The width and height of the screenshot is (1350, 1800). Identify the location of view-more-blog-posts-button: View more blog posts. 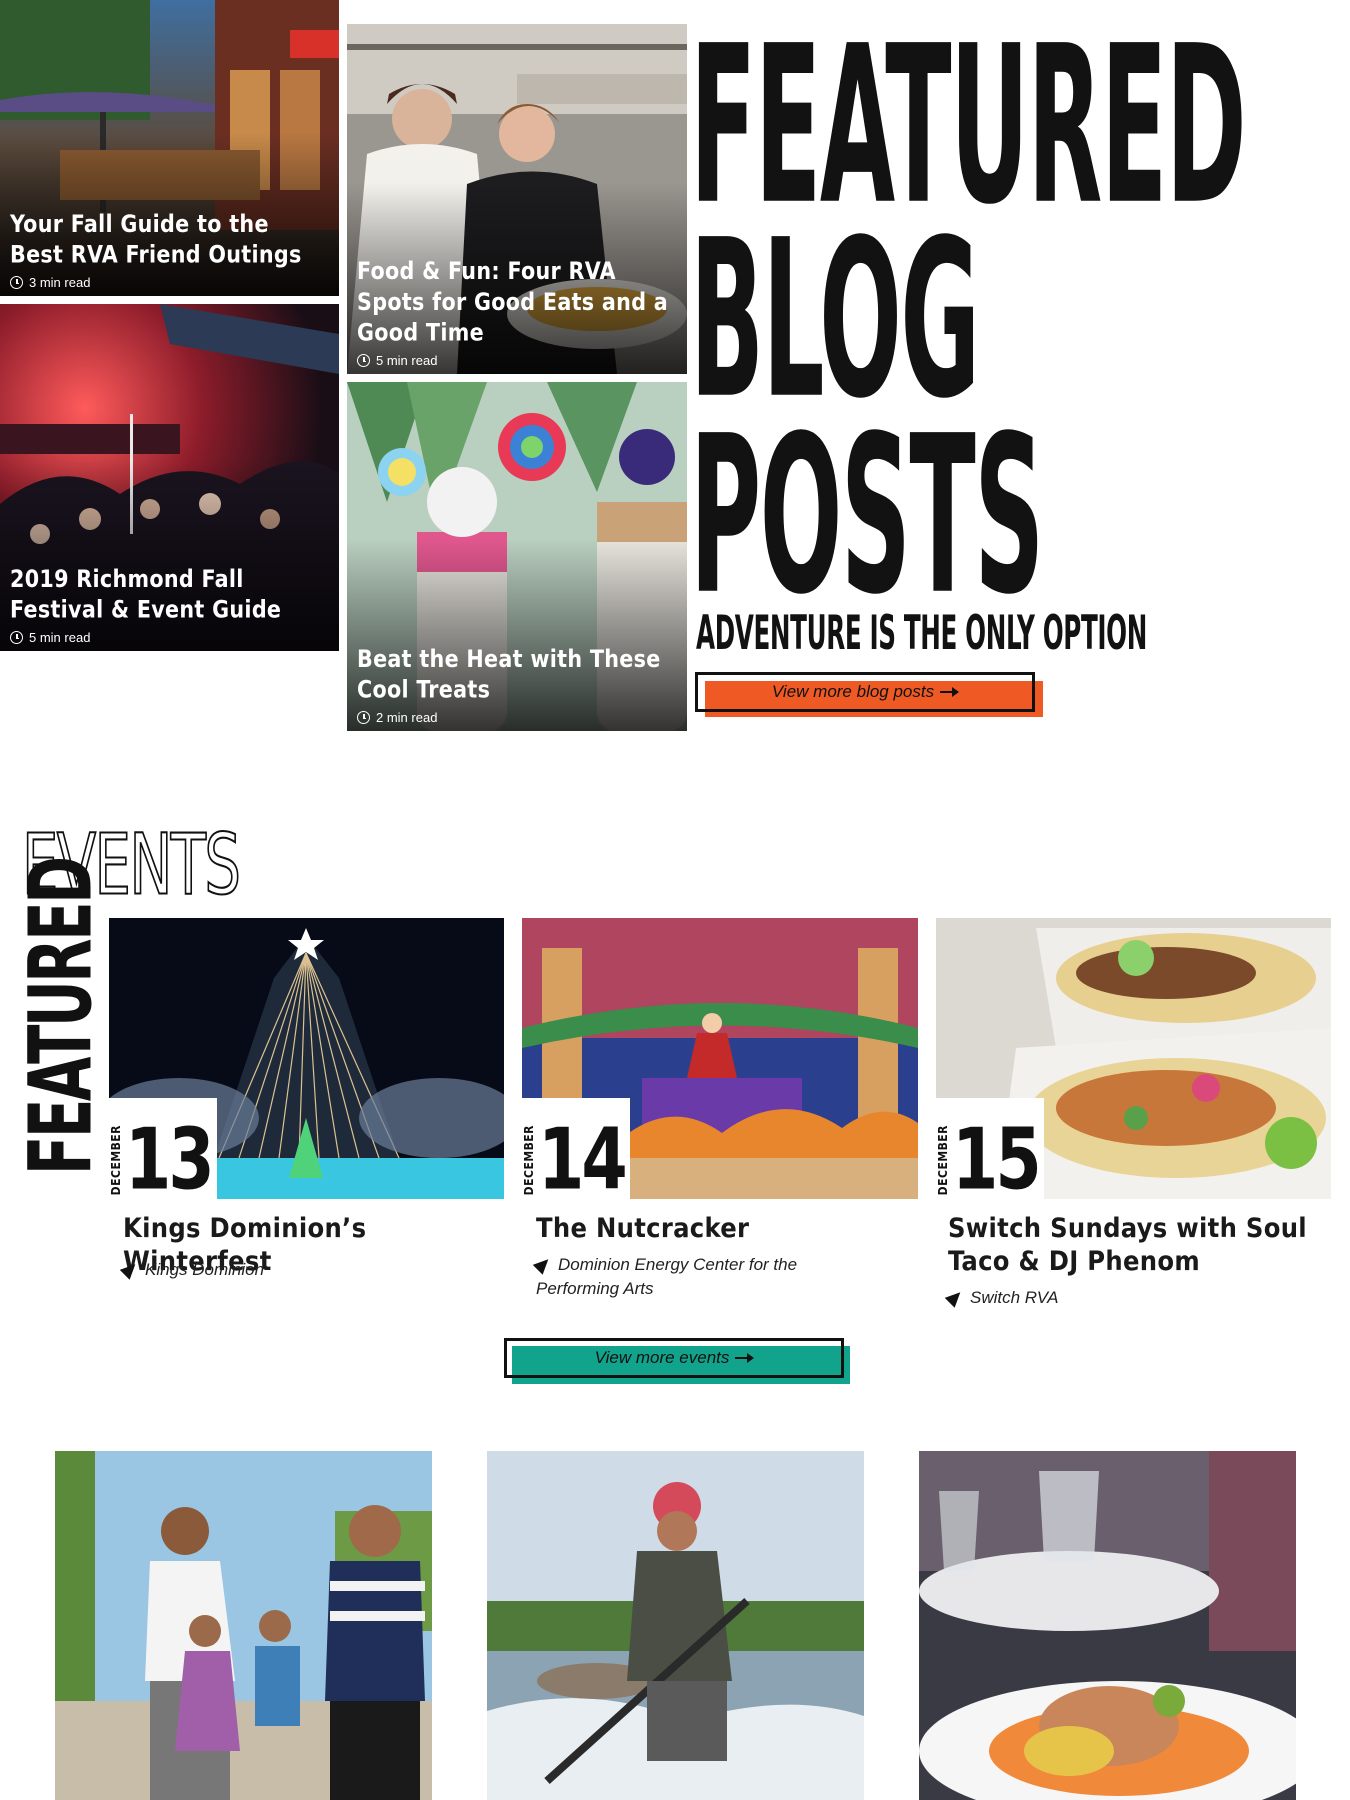
(865, 692).